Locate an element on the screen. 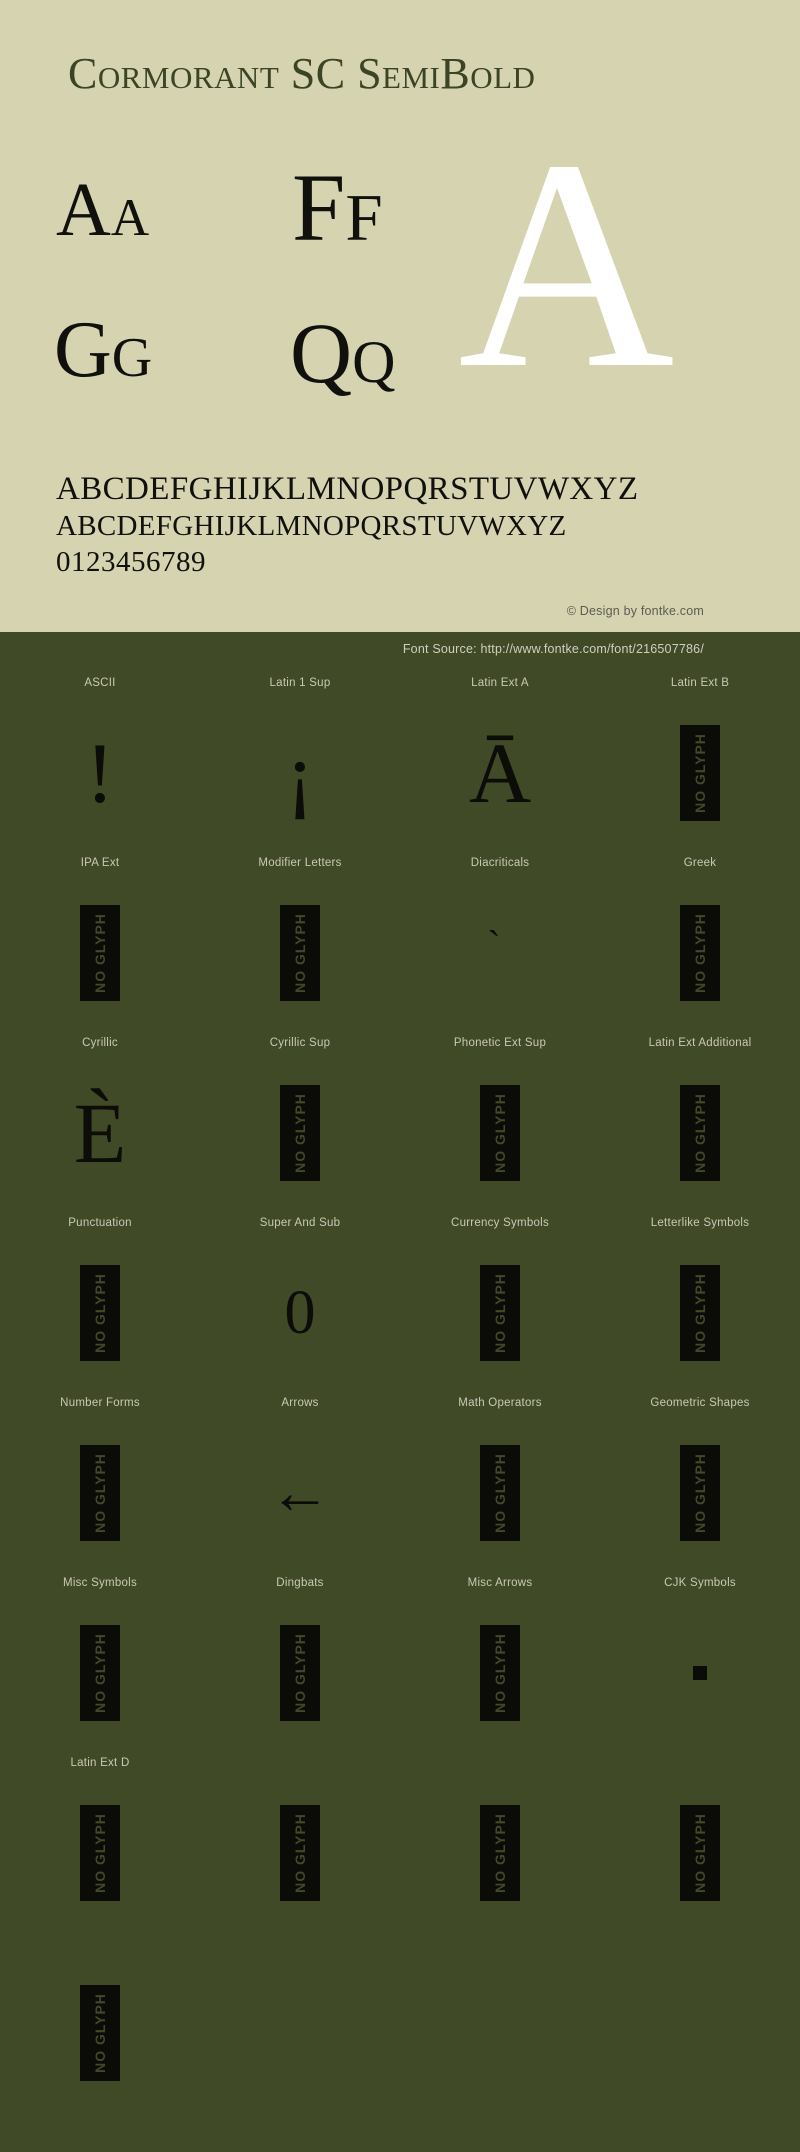 The image size is (800, 2152). coverage-cell-row: È NO GLYPH NO GLYPH NO GLYPH is located at coordinates (400, 1133).